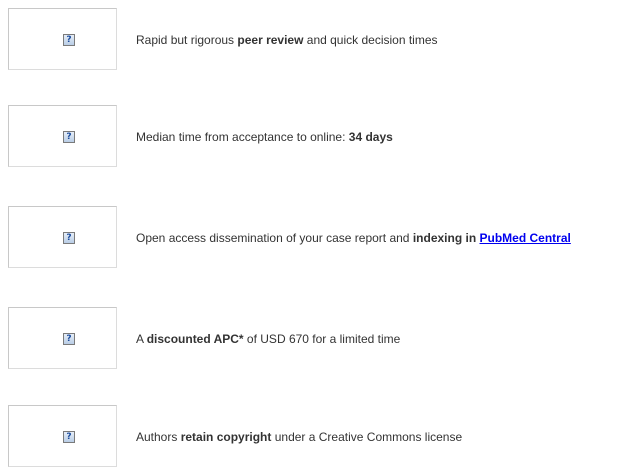 This screenshot has height=469, width=621. What do you see at coordinates (141, 339) in the screenshot?
I see `feature-text-part: A` at bounding box center [141, 339].